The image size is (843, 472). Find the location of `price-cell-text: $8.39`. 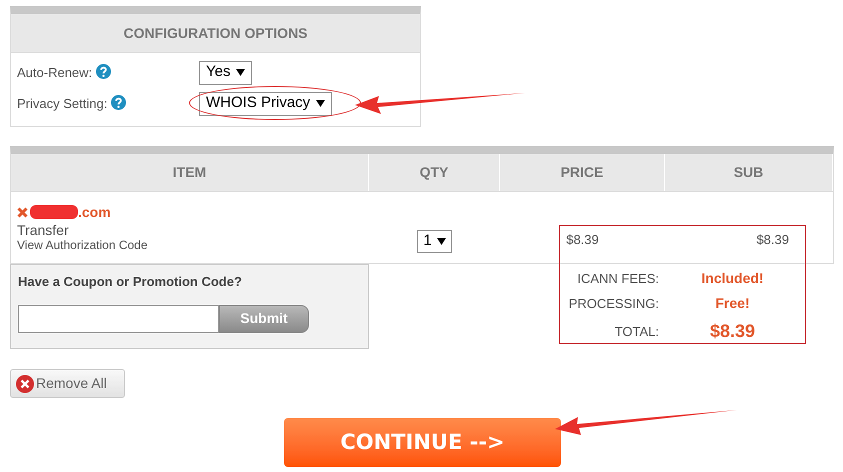

price-cell-text: $8.39 is located at coordinates (582, 239).